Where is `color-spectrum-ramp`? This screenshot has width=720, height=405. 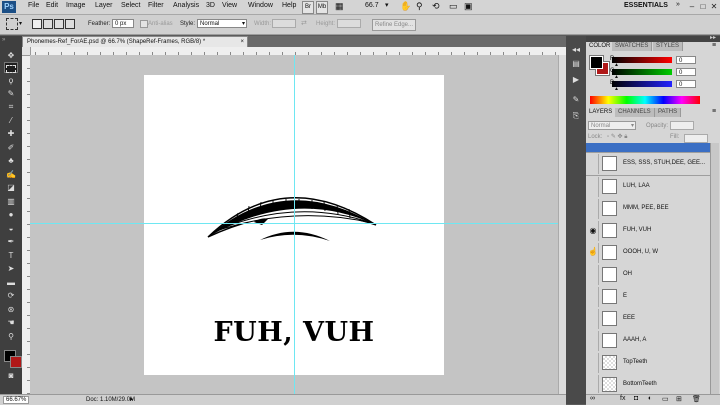 color-spectrum-ramp is located at coordinates (645, 100).